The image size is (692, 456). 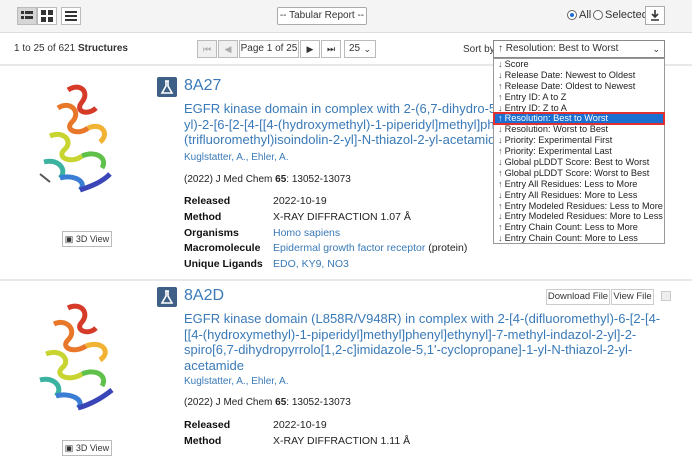 What do you see at coordinates (222, 248) in the screenshot?
I see `macromolecule-label: Macromolecule` at bounding box center [222, 248].